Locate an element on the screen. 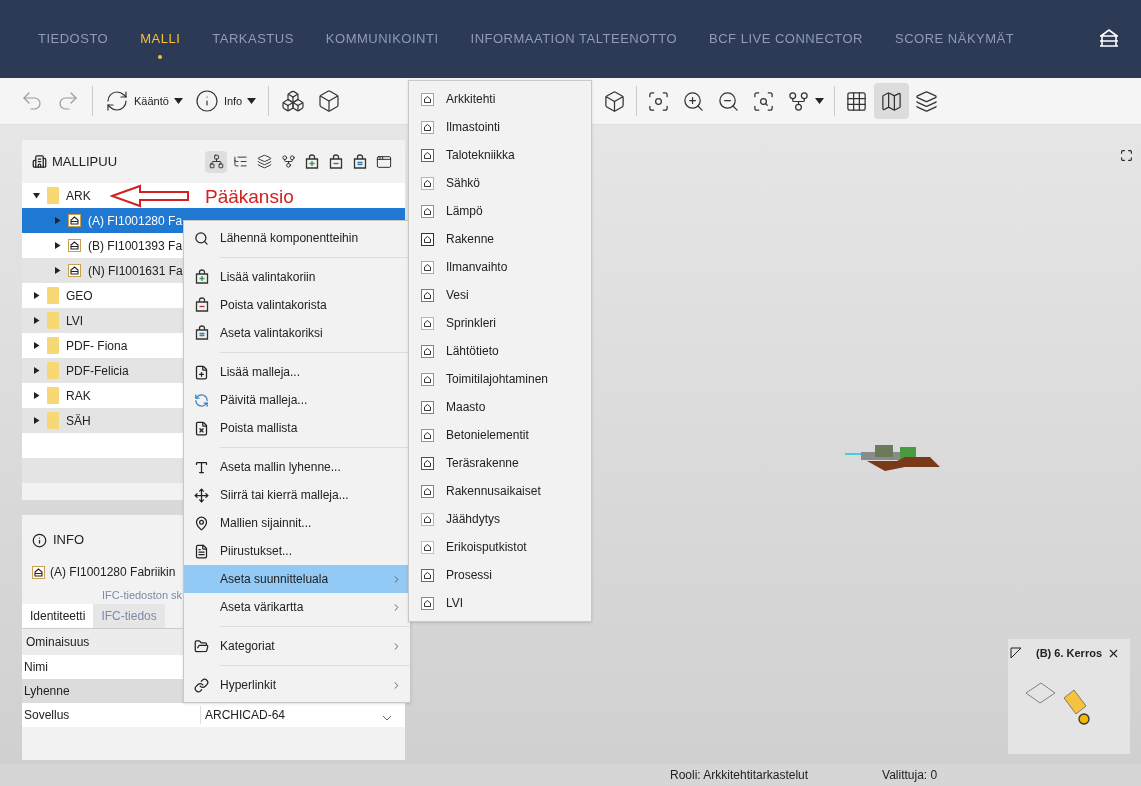 This screenshot has width=1141, height=786. submenu-item: Teräsrakenne is located at coordinates (500, 463).